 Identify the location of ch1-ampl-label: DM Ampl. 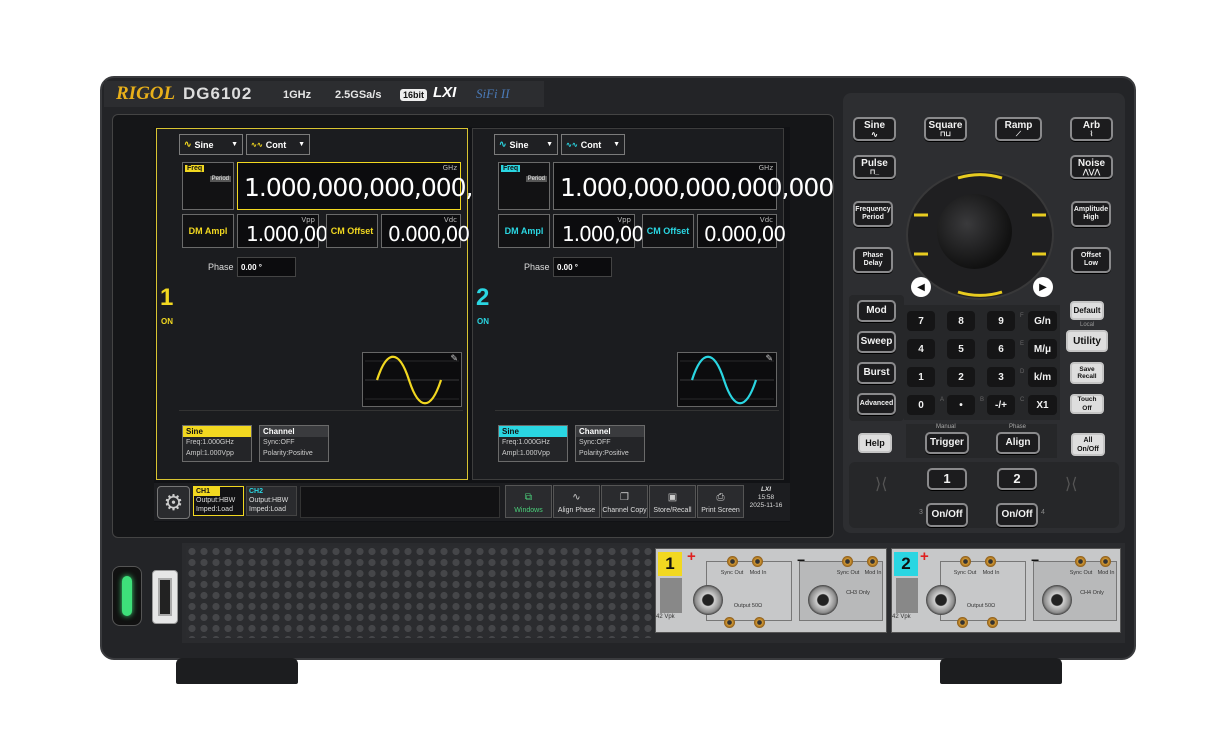
(208, 231).